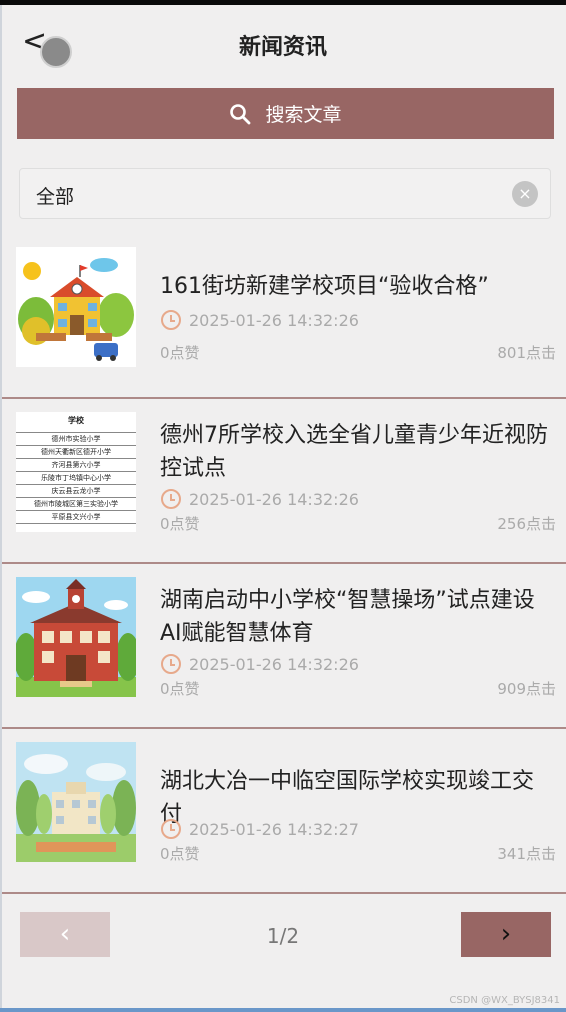 The height and width of the screenshot is (1012, 566). I want to click on article-title: 湖南启动中小学校“智慧操场”试点建设 AI赋能智慧体育, so click(347, 617).